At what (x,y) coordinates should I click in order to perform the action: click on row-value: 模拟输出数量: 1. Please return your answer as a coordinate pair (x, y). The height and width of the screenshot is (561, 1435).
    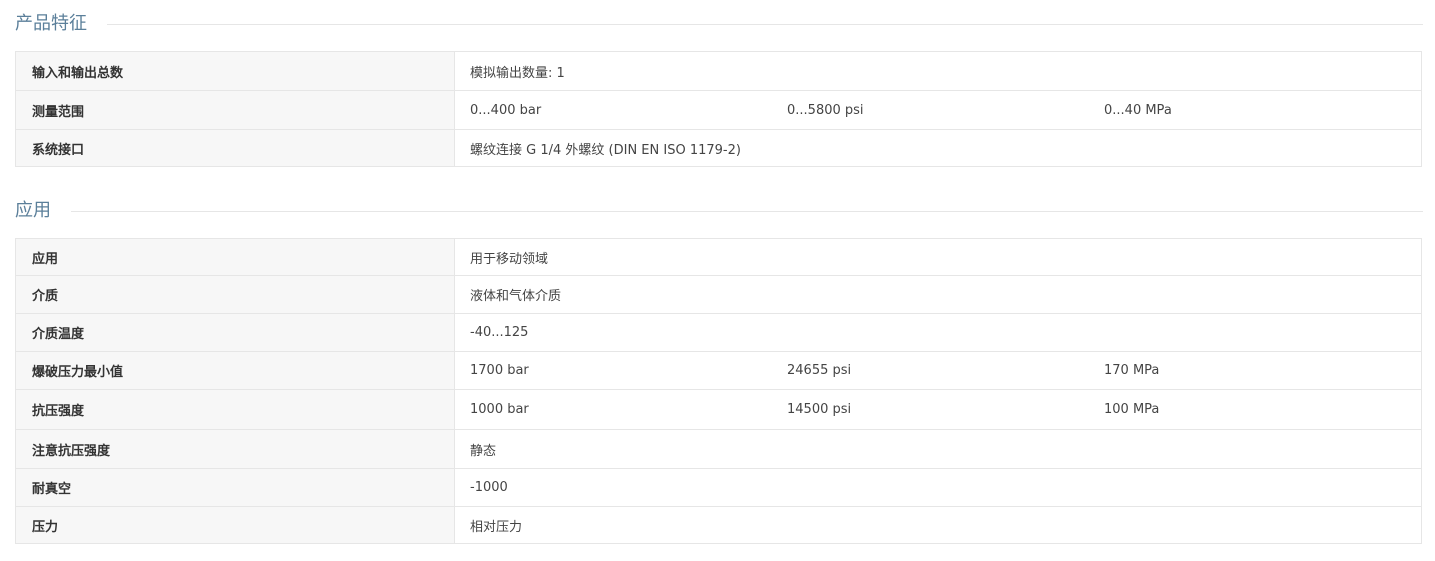
    Looking at the image, I should click on (938, 71).